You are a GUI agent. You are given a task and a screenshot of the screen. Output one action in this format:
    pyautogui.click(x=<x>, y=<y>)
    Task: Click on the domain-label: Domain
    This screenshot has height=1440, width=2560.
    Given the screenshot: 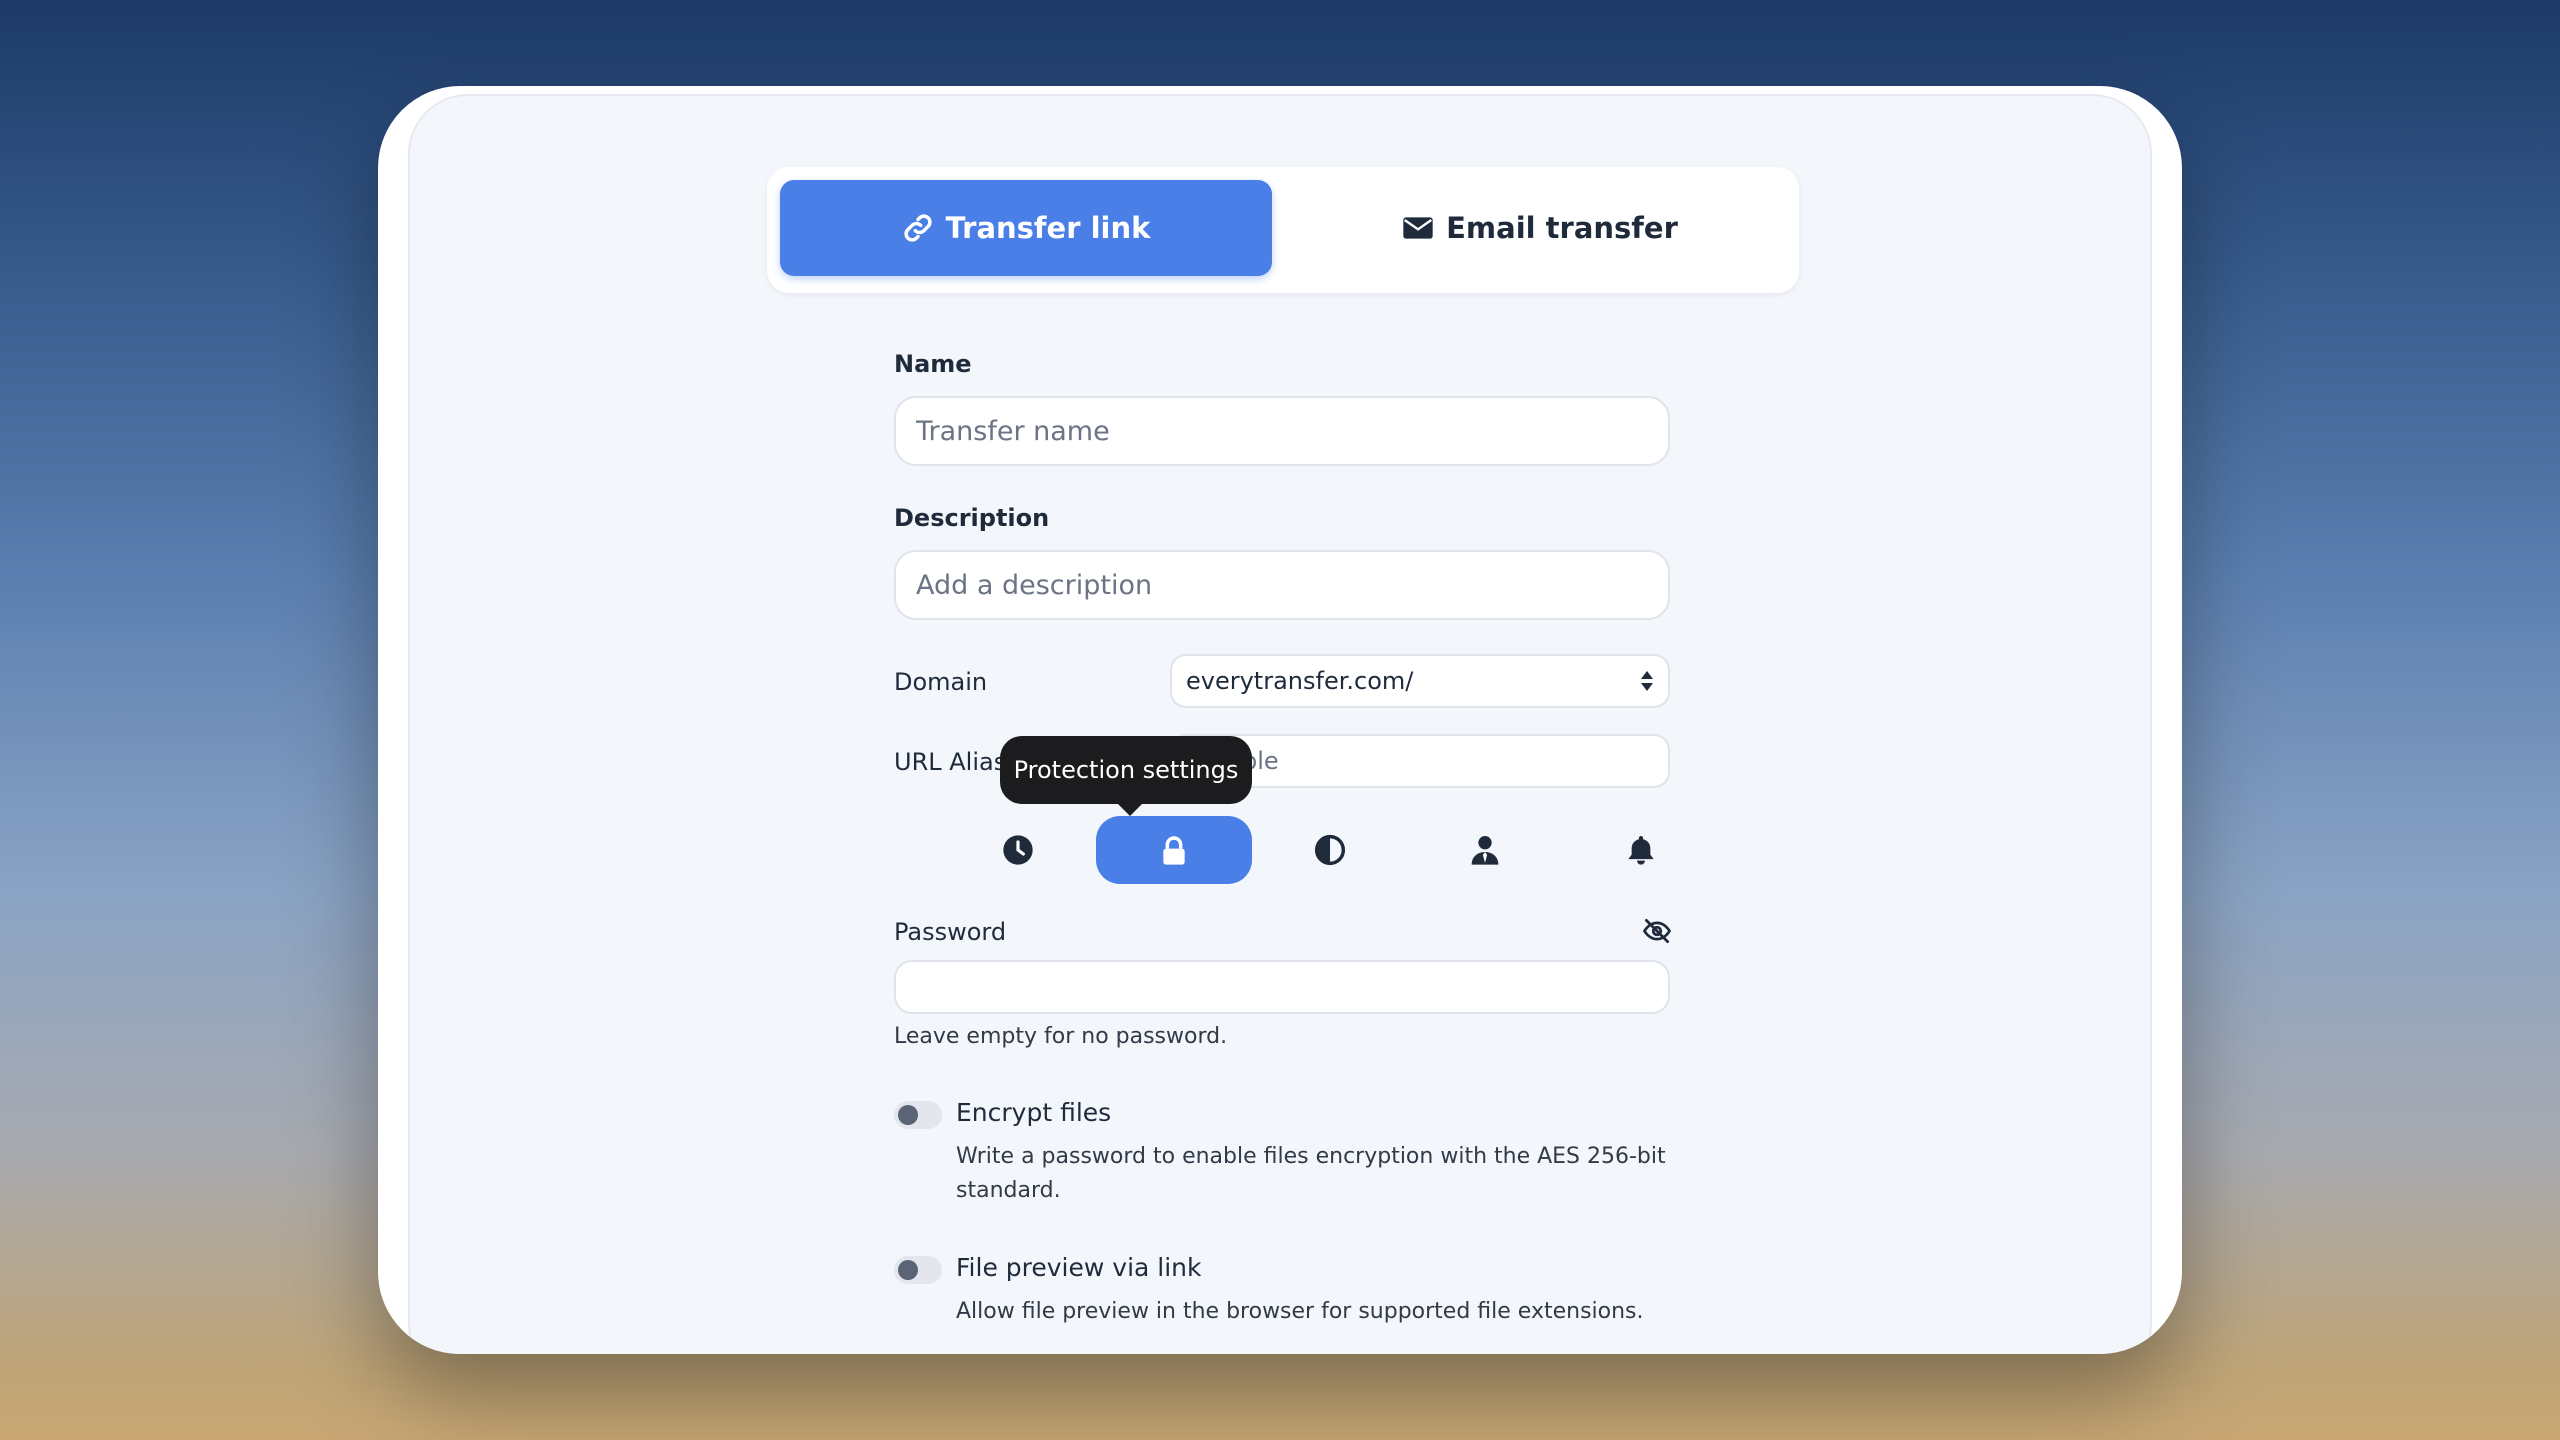 What is the action you would take?
    pyautogui.click(x=941, y=682)
    